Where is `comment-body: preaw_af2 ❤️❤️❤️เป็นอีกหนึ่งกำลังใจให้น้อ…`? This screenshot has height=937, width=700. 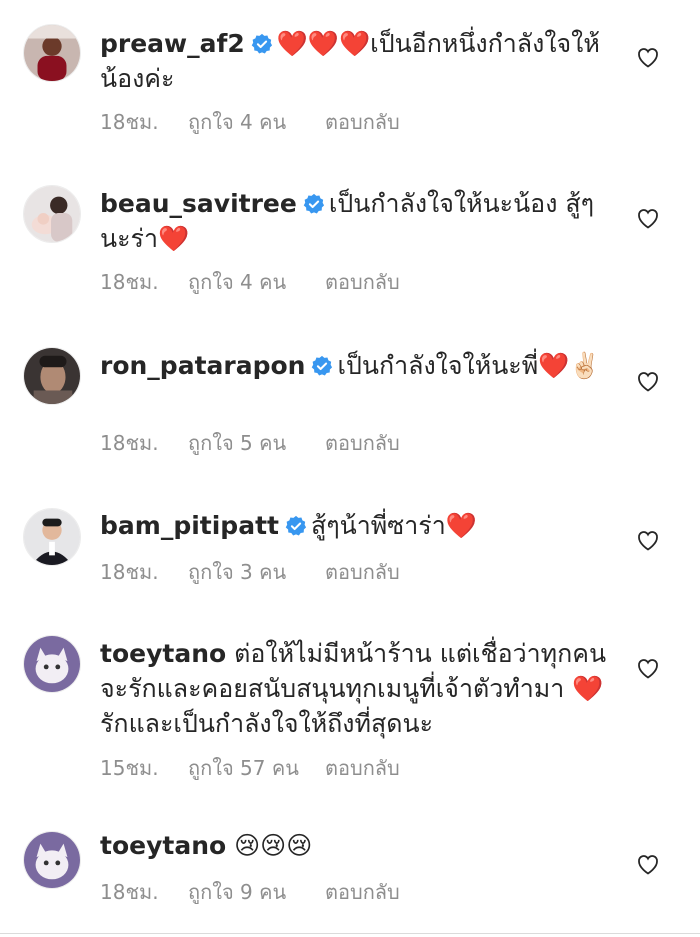
comment-body: preaw_af2 ❤️❤️❤️เป็นอีกหนึ่งกำลังใจให้น้อ… is located at coordinates (360, 61).